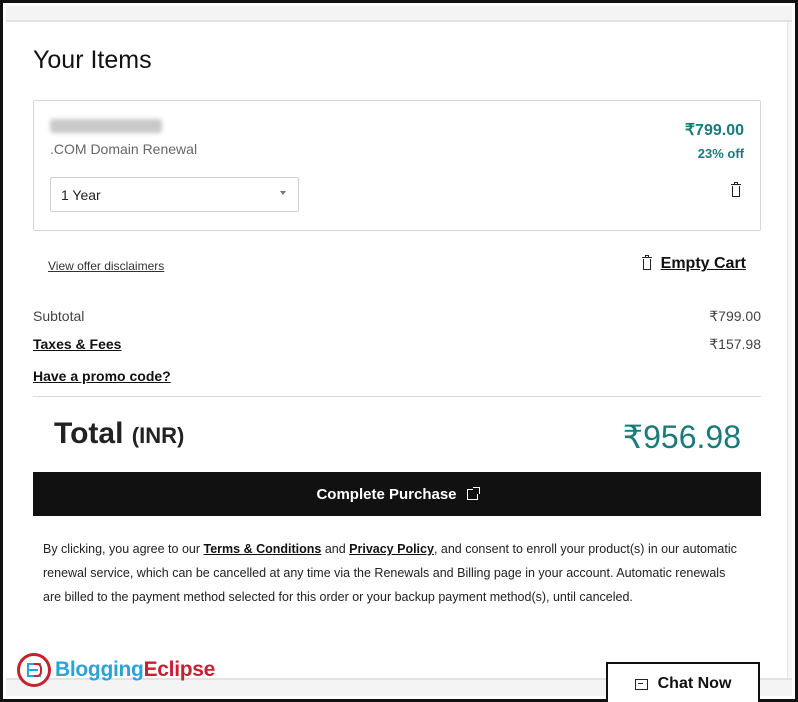 The width and height of the screenshot is (798, 702). What do you see at coordinates (789, 350) in the screenshot?
I see `scrollbar` at bounding box center [789, 350].